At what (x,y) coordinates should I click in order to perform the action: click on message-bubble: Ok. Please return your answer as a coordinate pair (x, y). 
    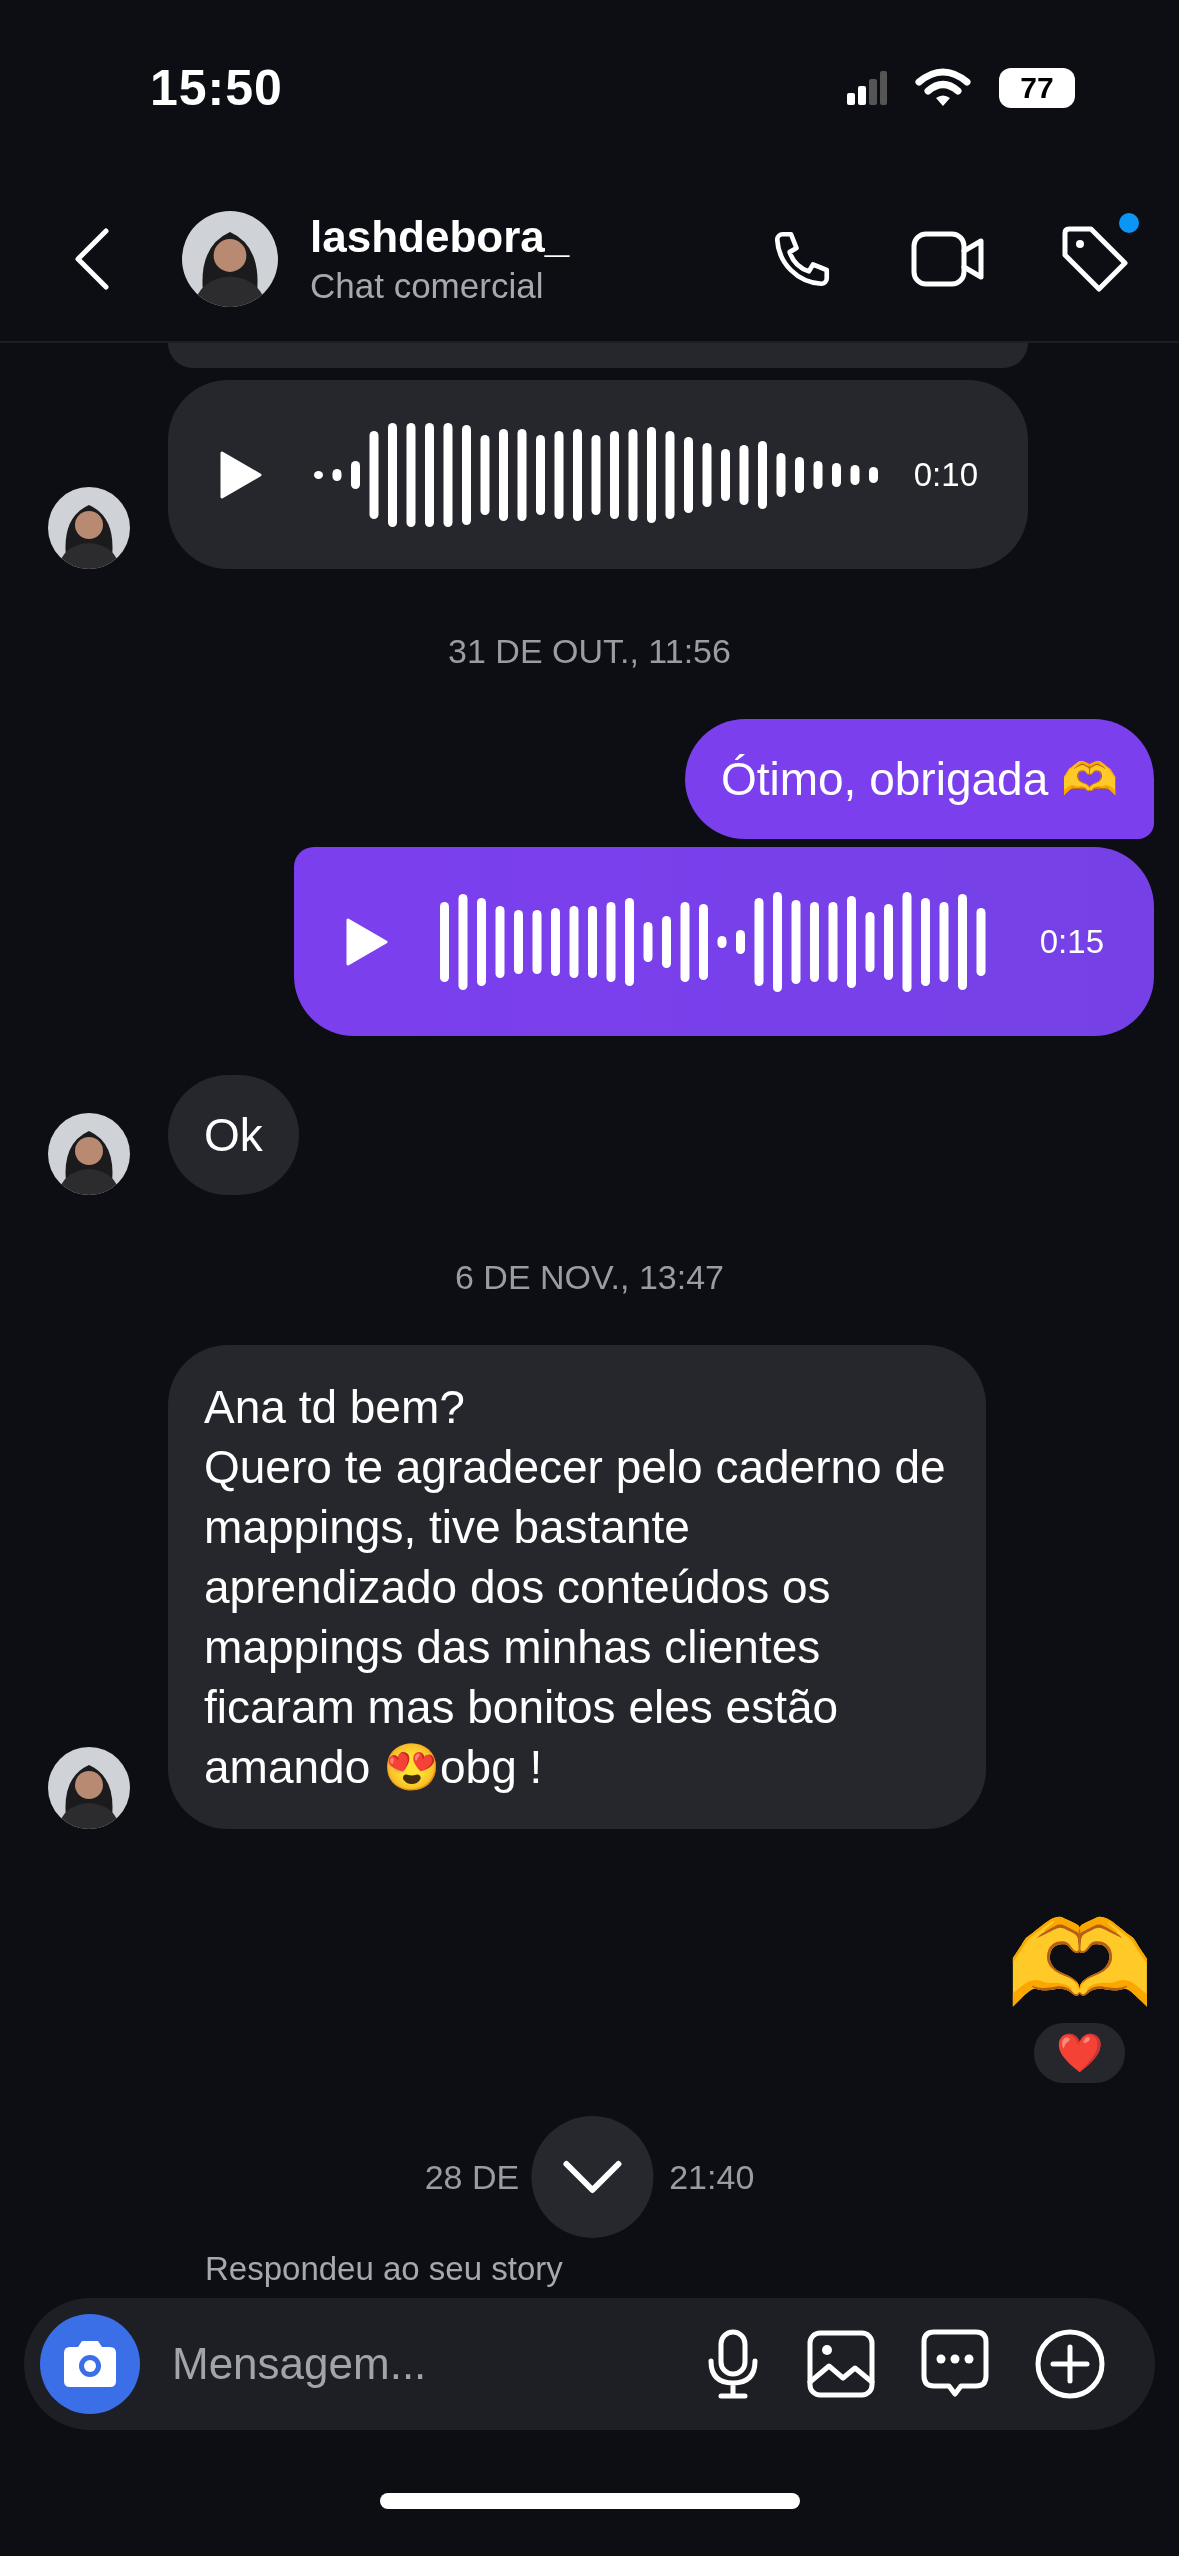
    Looking at the image, I should click on (233, 1135).